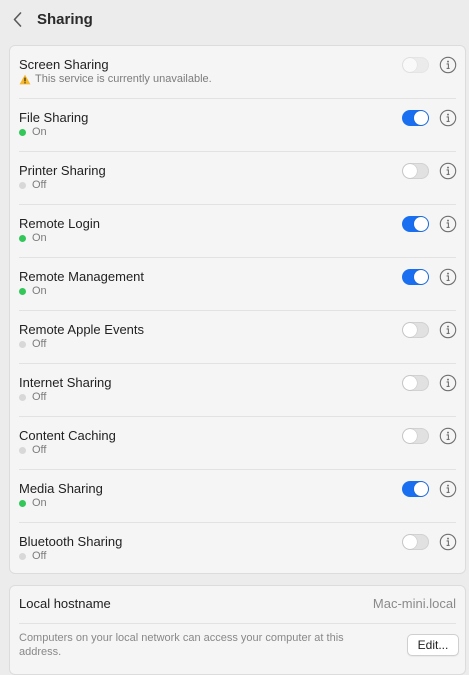 This screenshot has width=469, height=675. I want to click on service-name: Content Caching, so click(67, 435).